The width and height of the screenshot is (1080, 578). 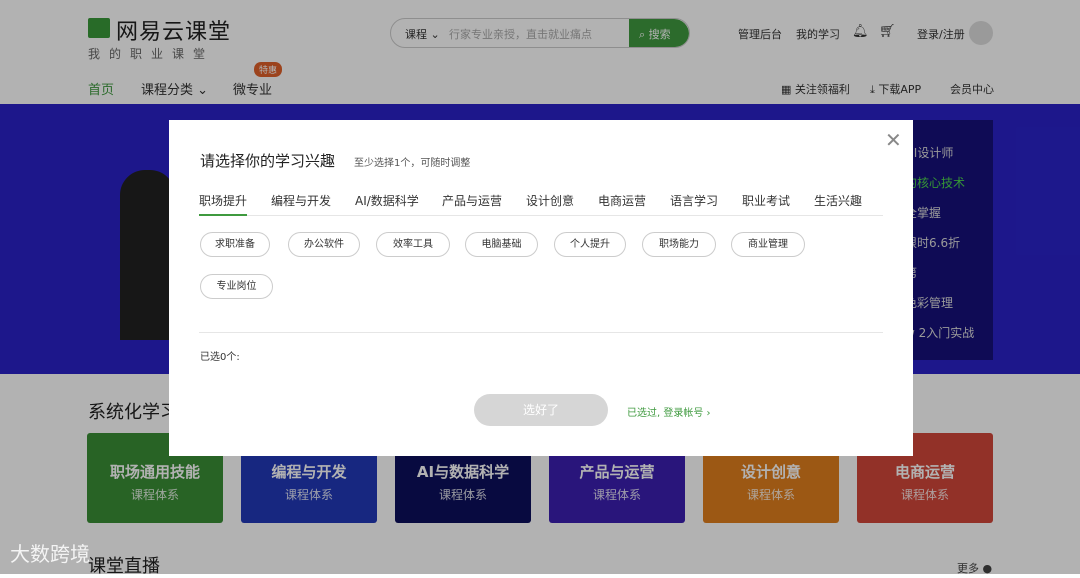 I want to click on interest-chip: 商业管理, so click(x=768, y=244).